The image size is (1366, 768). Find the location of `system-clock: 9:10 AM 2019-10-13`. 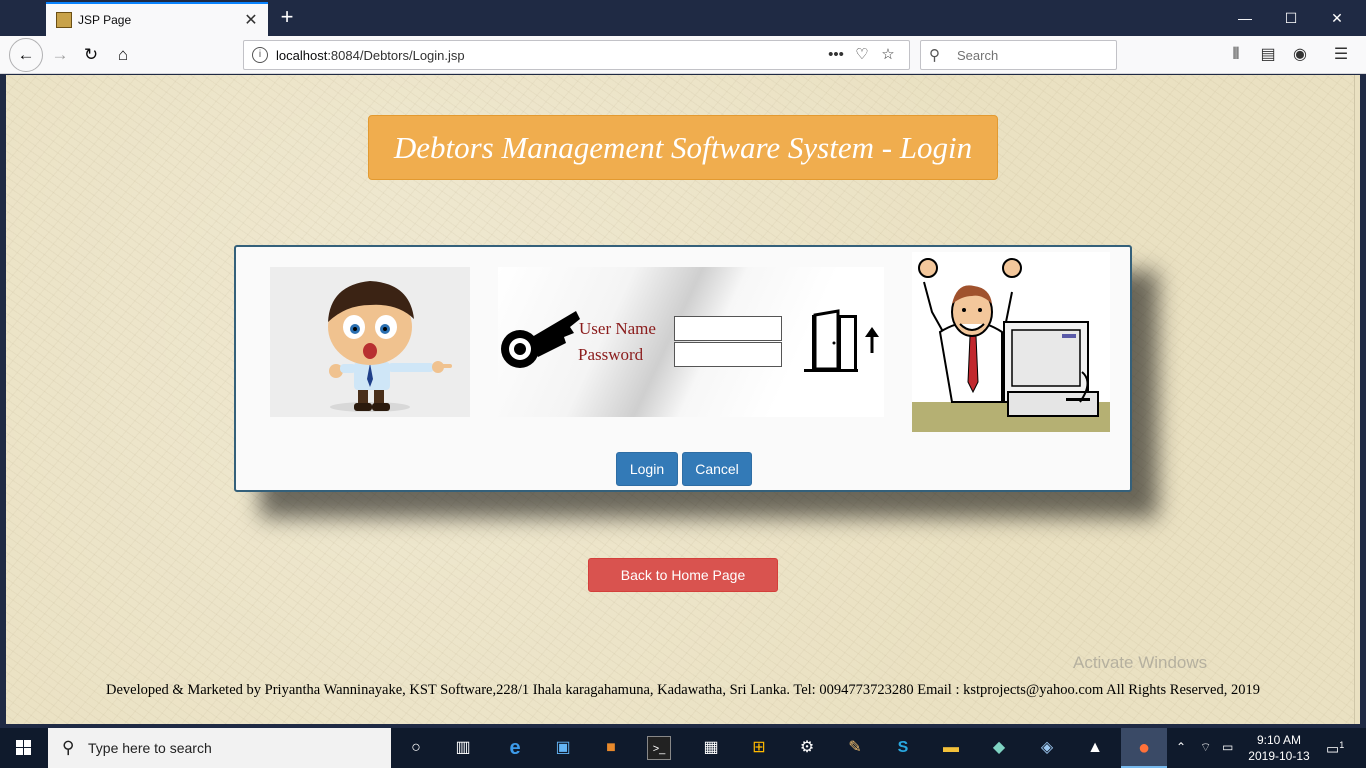

system-clock: 9:10 AM 2019-10-13 is located at coordinates (1279, 748).